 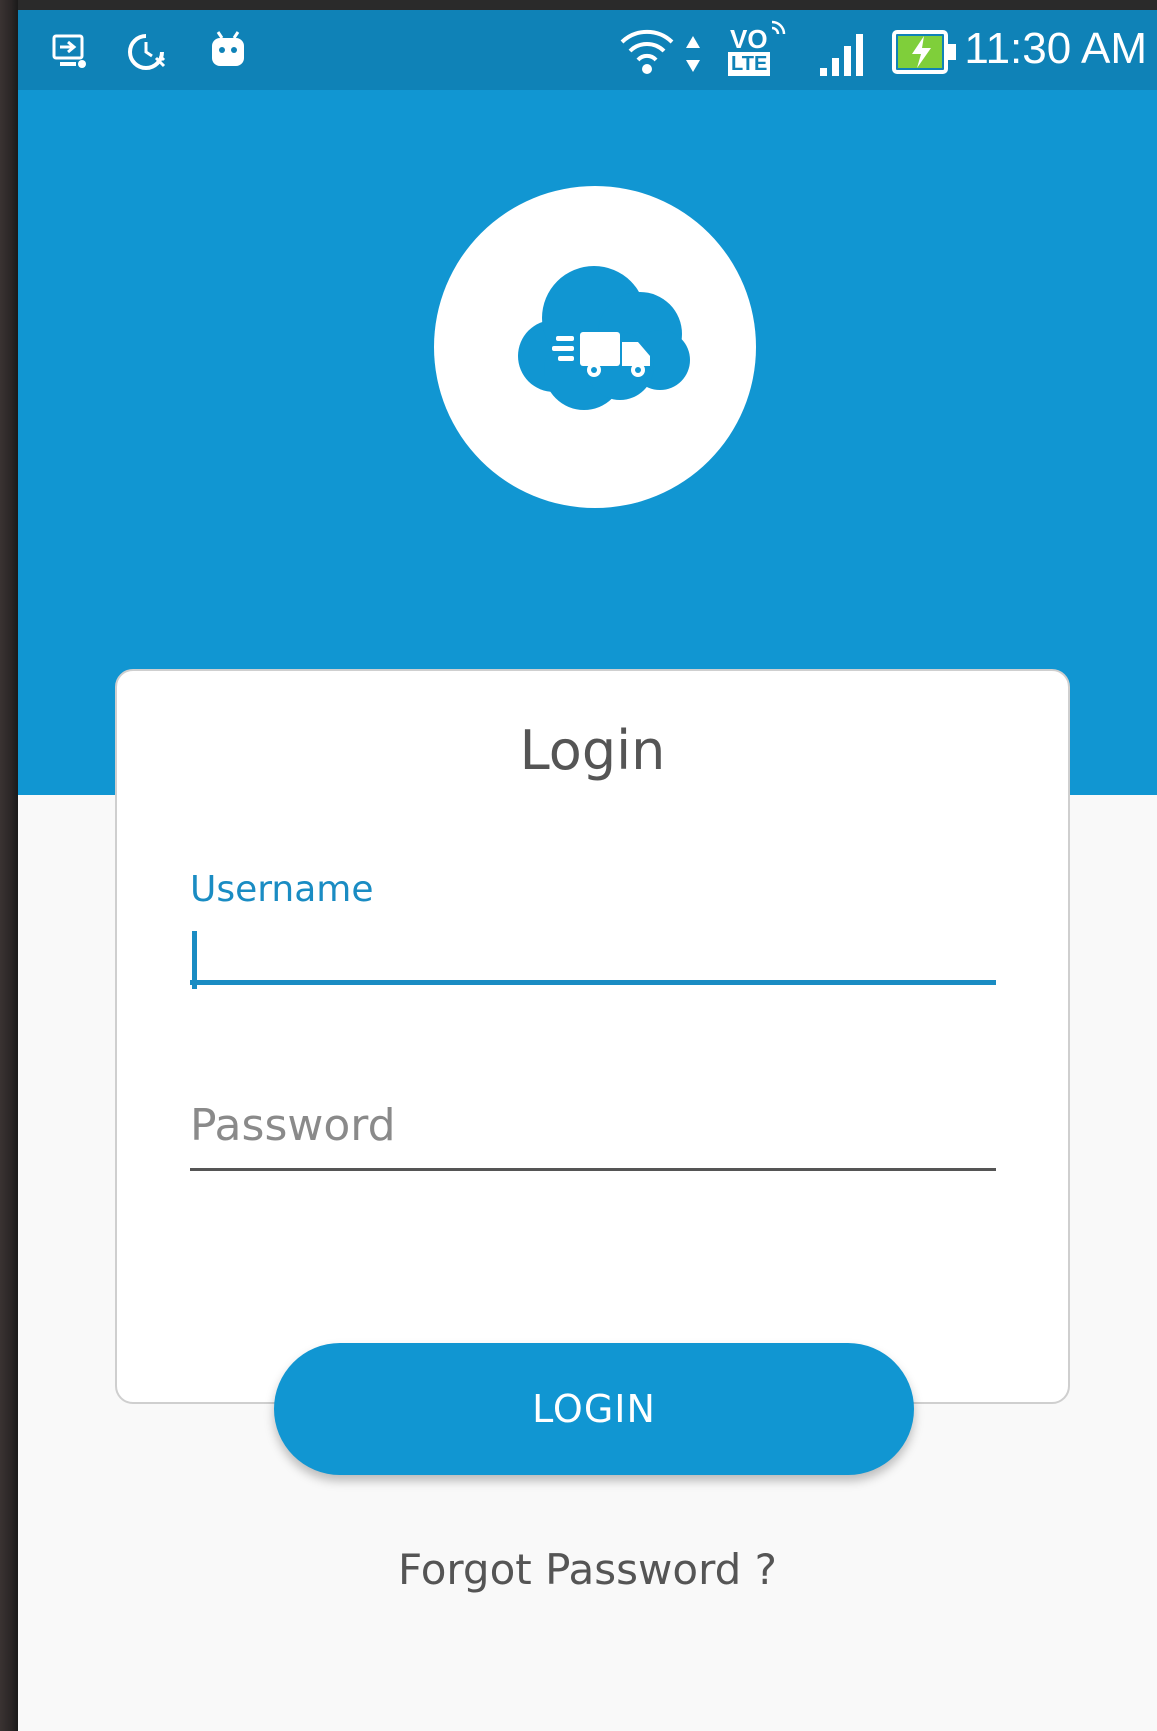 I want to click on android-icon, so click(x=228, y=50).